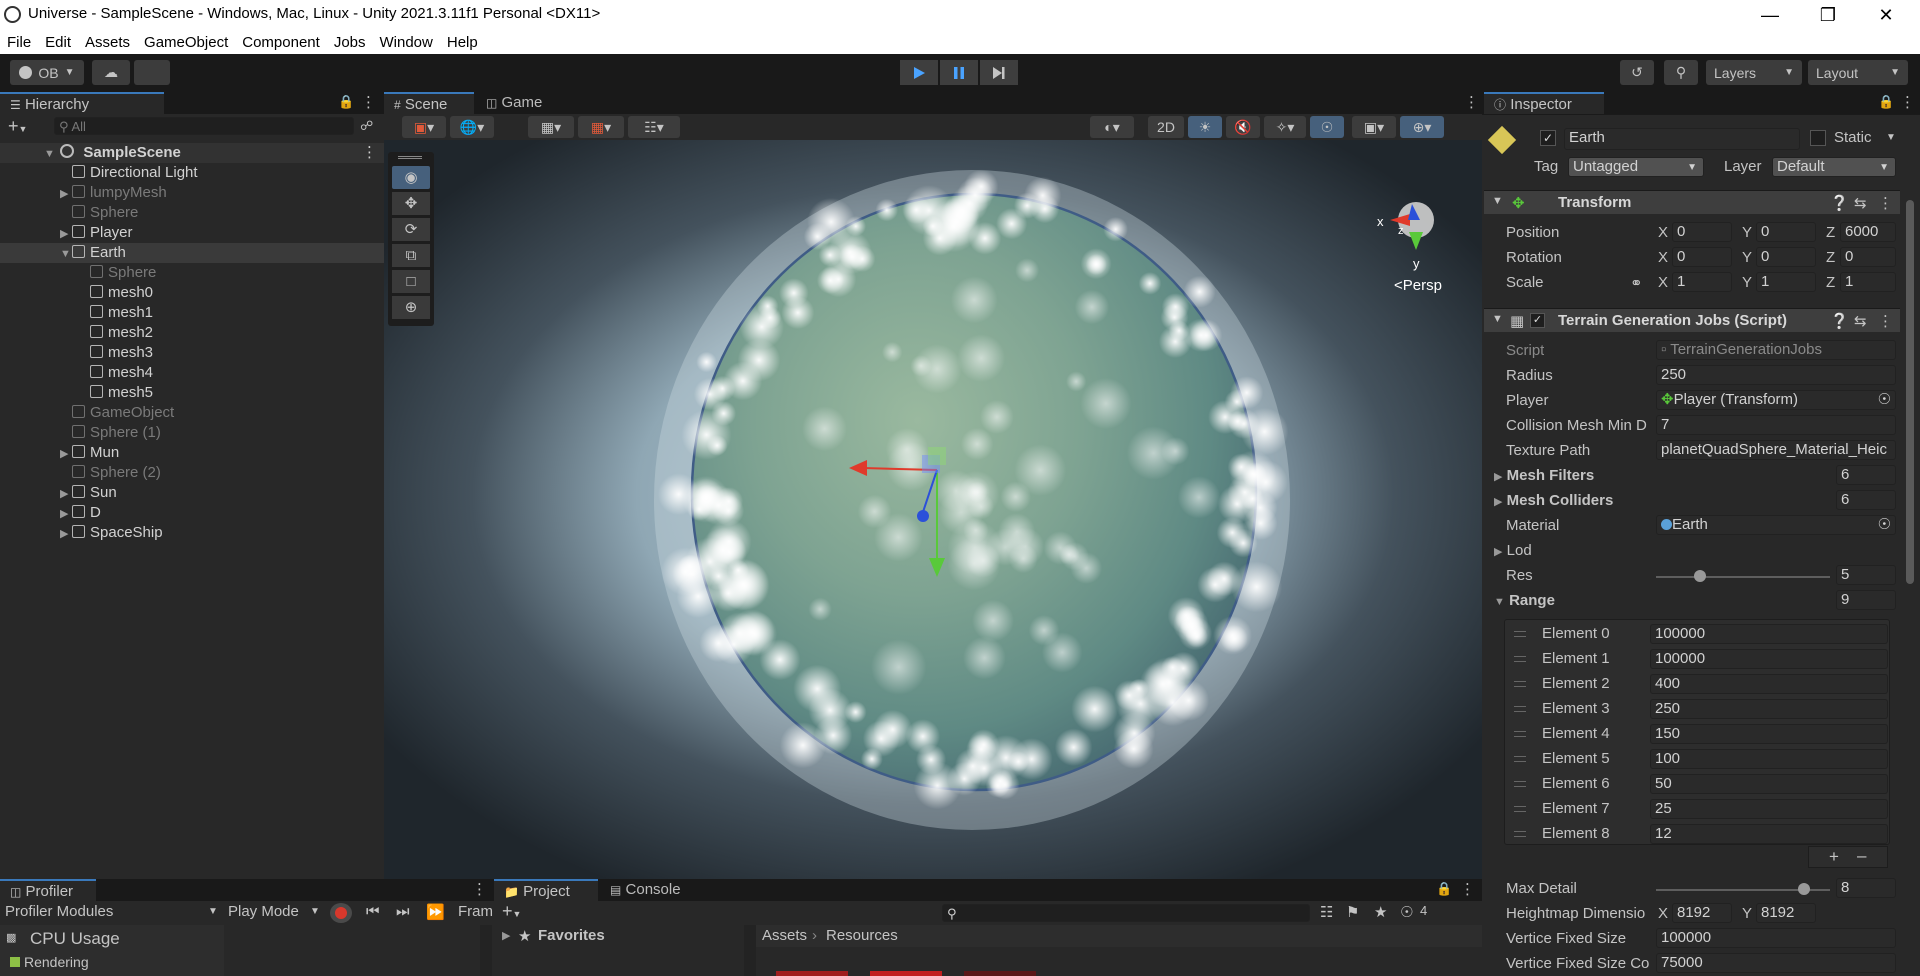 Image resolution: width=1920 pixels, height=976 pixels. Describe the element at coordinates (1406, 912) in the screenshot. I see `hidden-packages-icon: ☉` at that location.